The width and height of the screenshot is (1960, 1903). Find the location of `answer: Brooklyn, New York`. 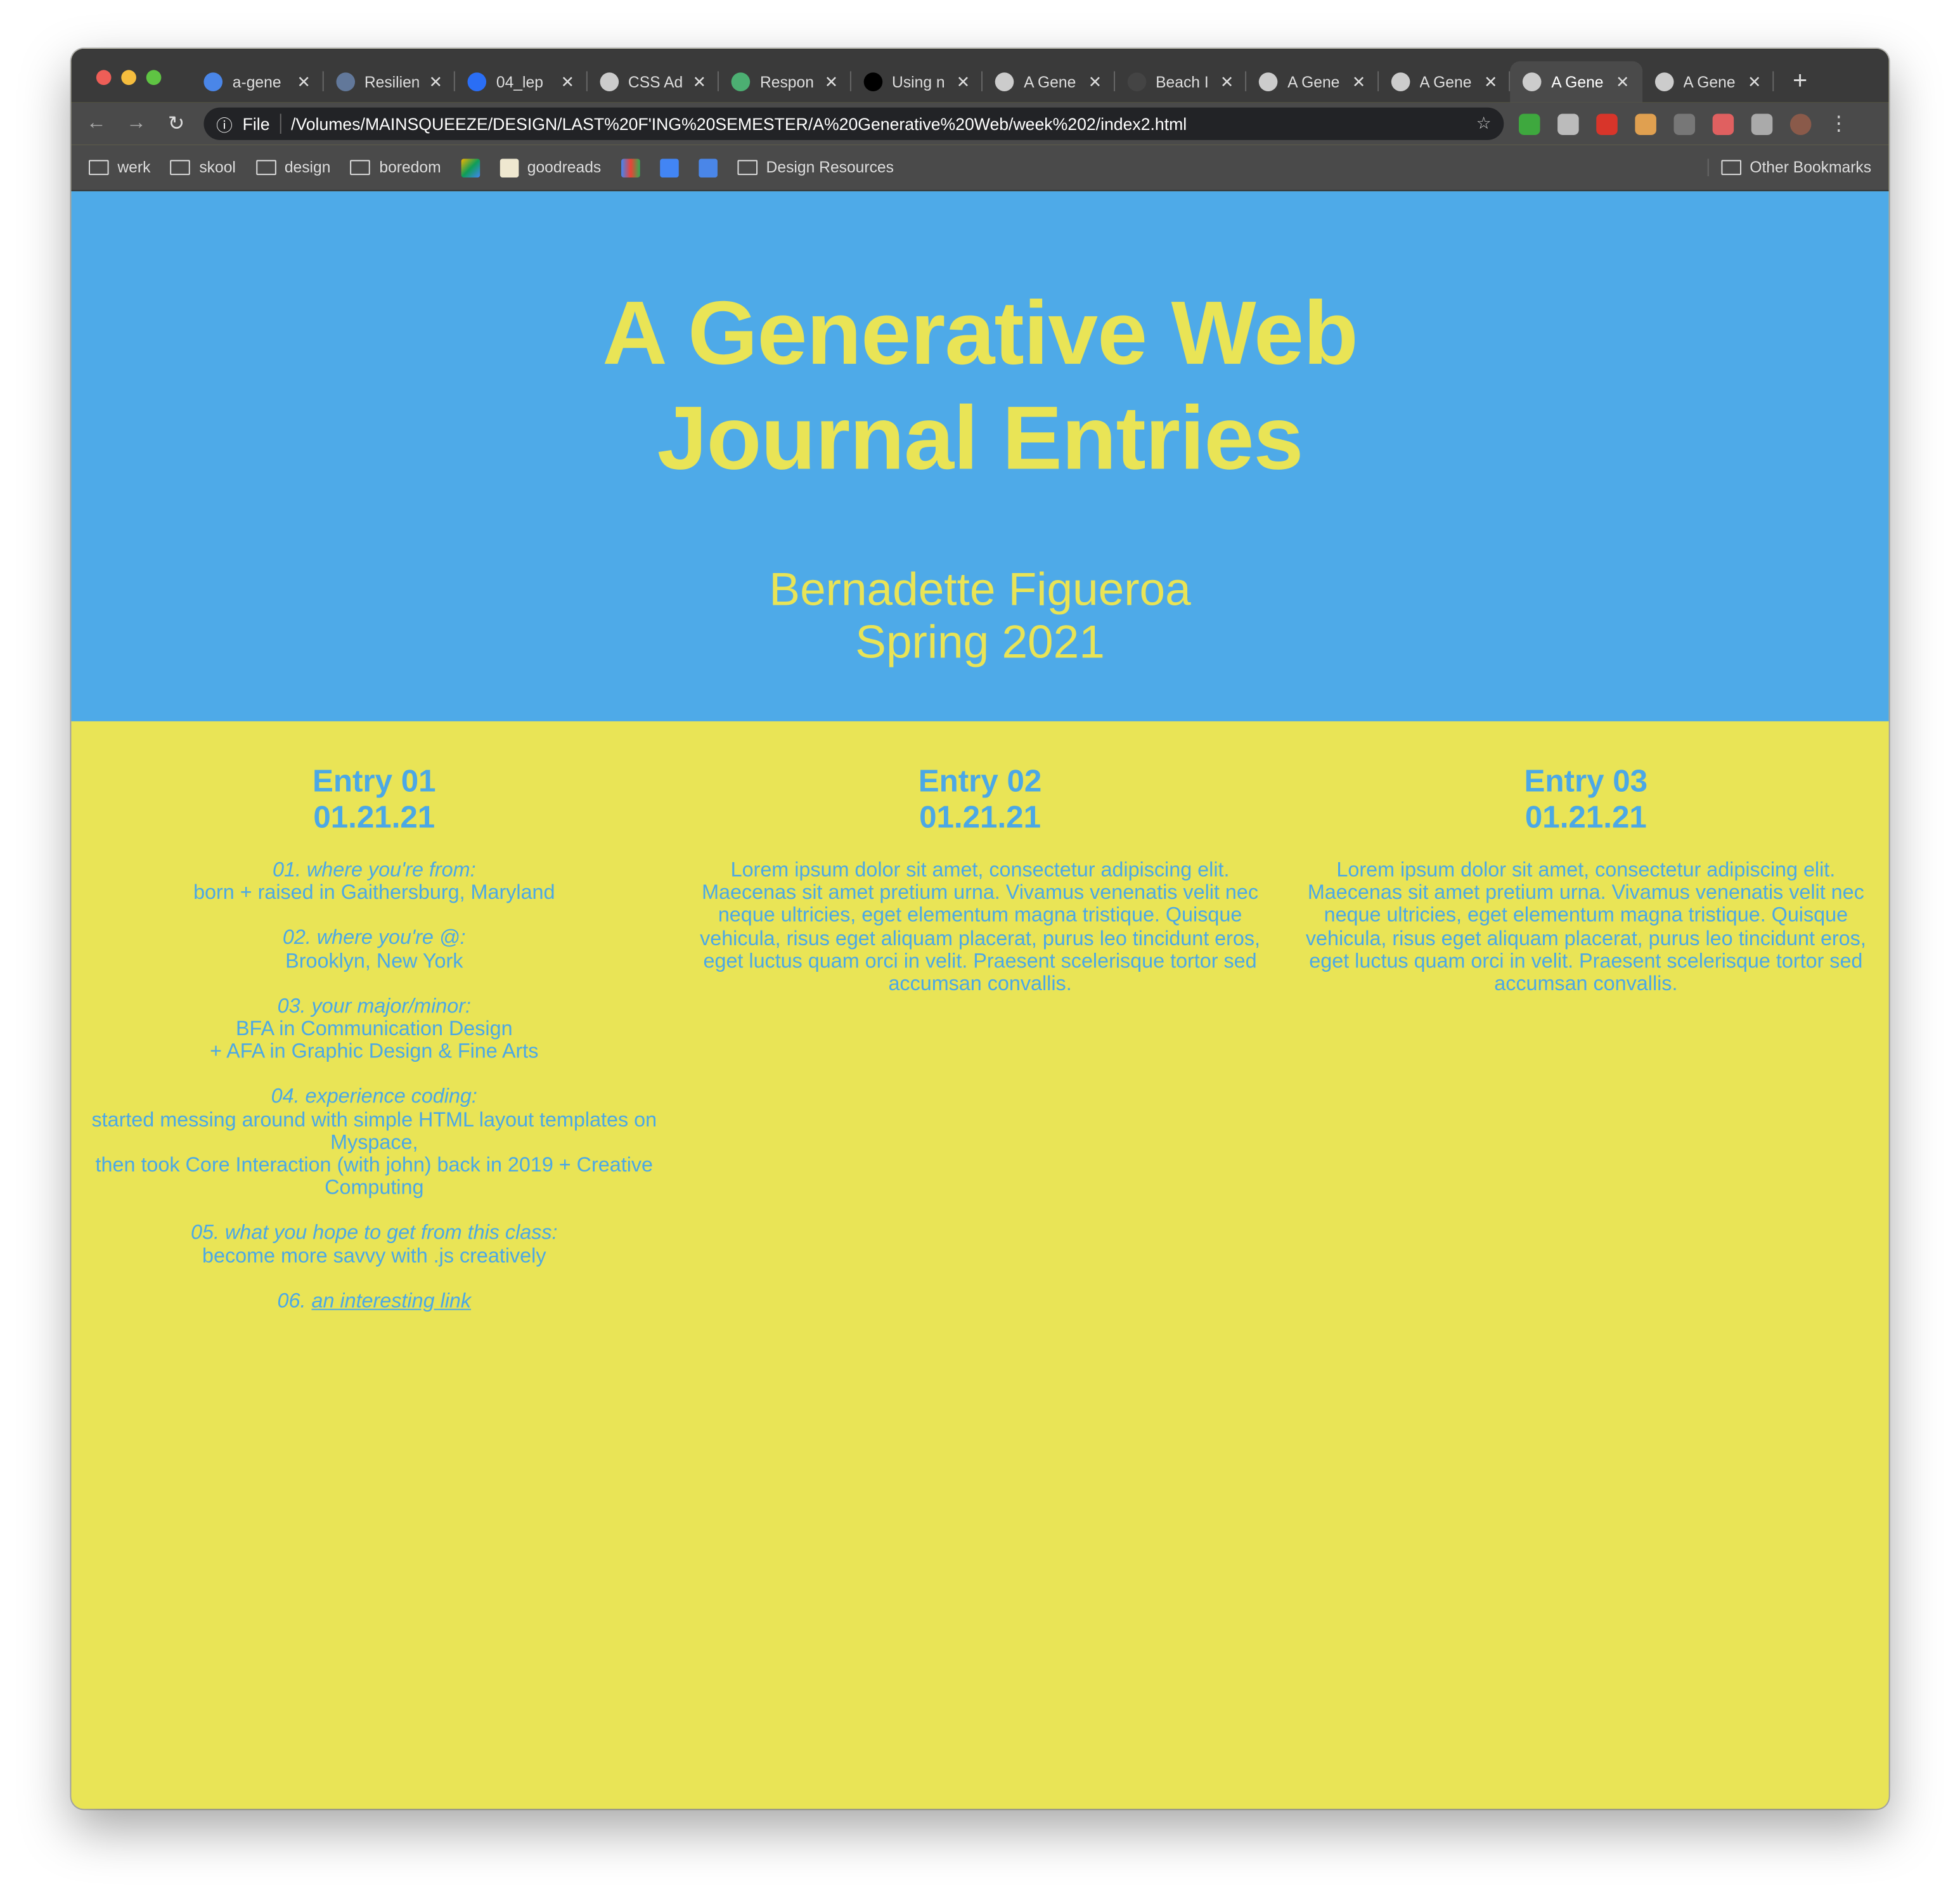

answer: Brooklyn, New York is located at coordinates (374, 960).